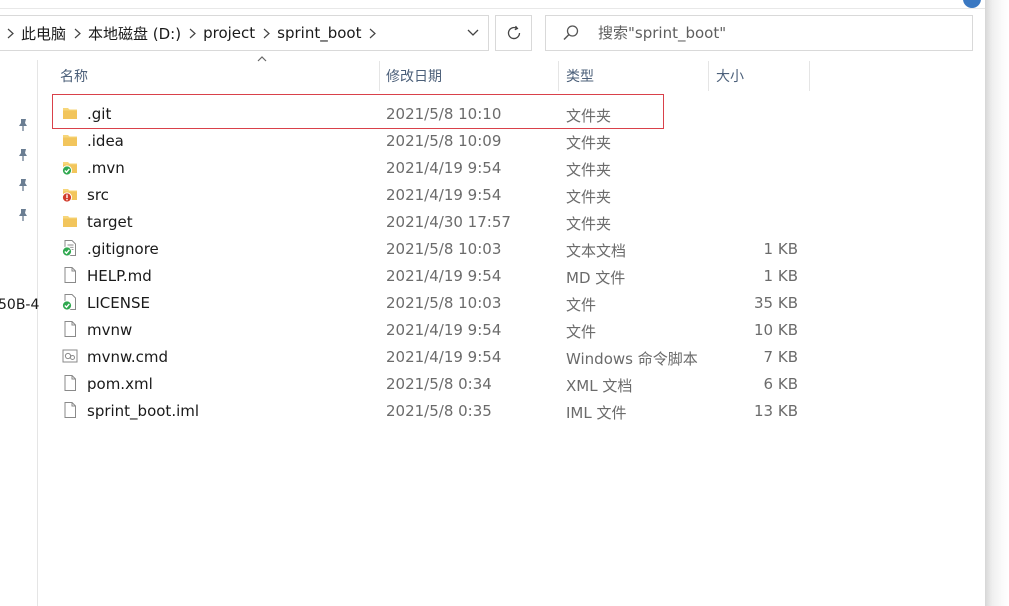 The width and height of the screenshot is (1009, 606). What do you see at coordinates (776, 411) in the screenshot?
I see `file-size: 13 KB` at bounding box center [776, 411].